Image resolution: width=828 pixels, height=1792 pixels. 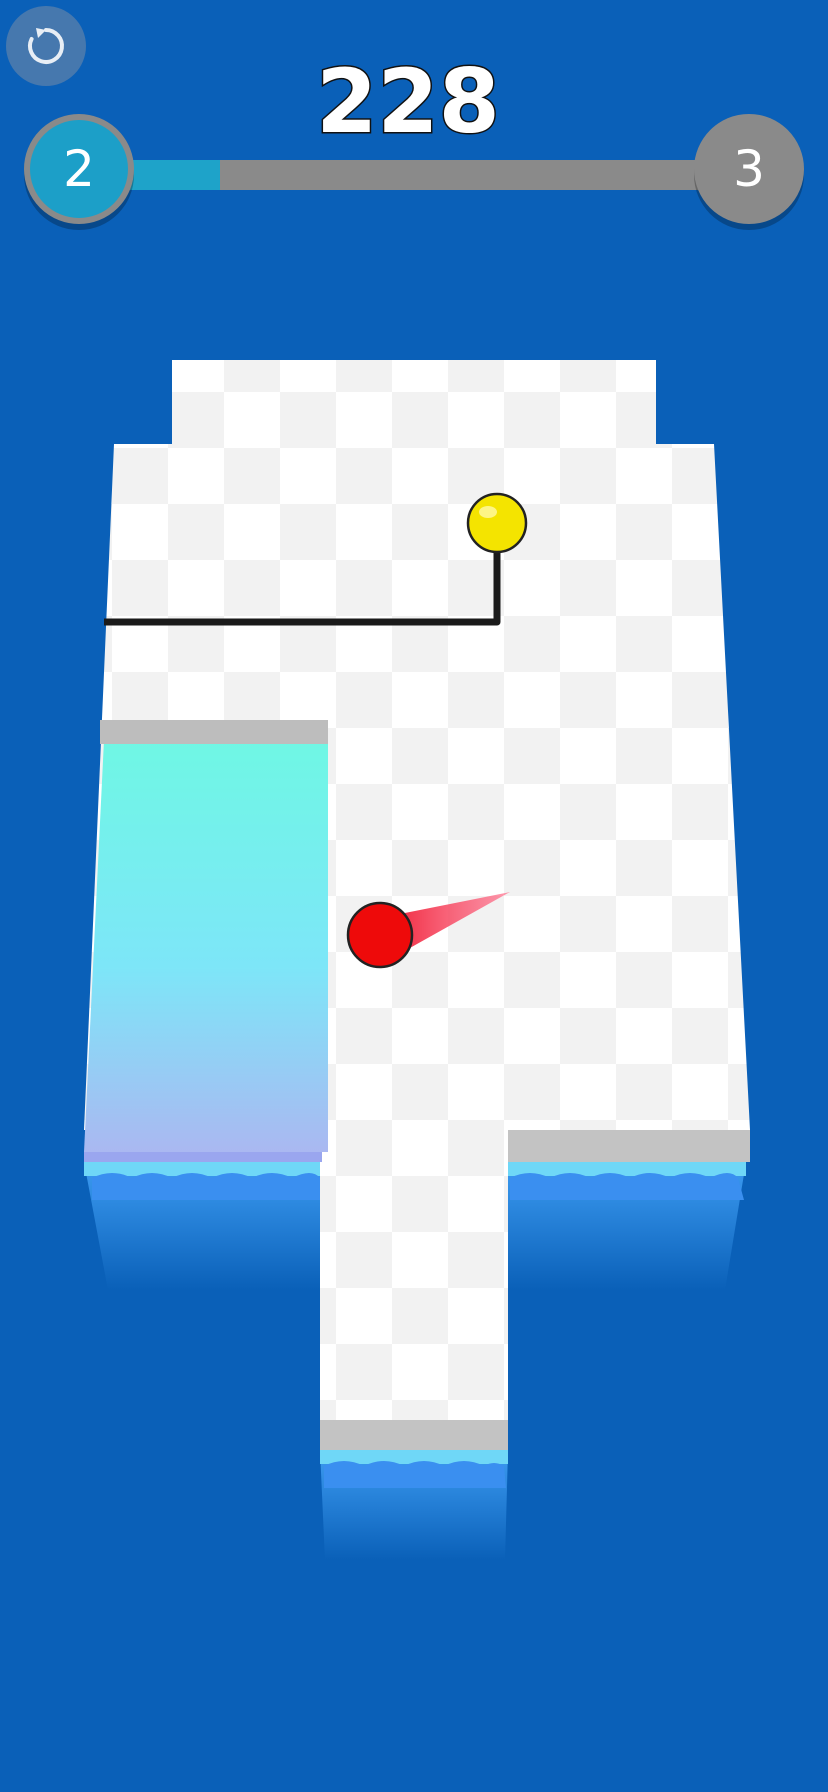 I want to click on player-ball, so click(x=380, y=935).